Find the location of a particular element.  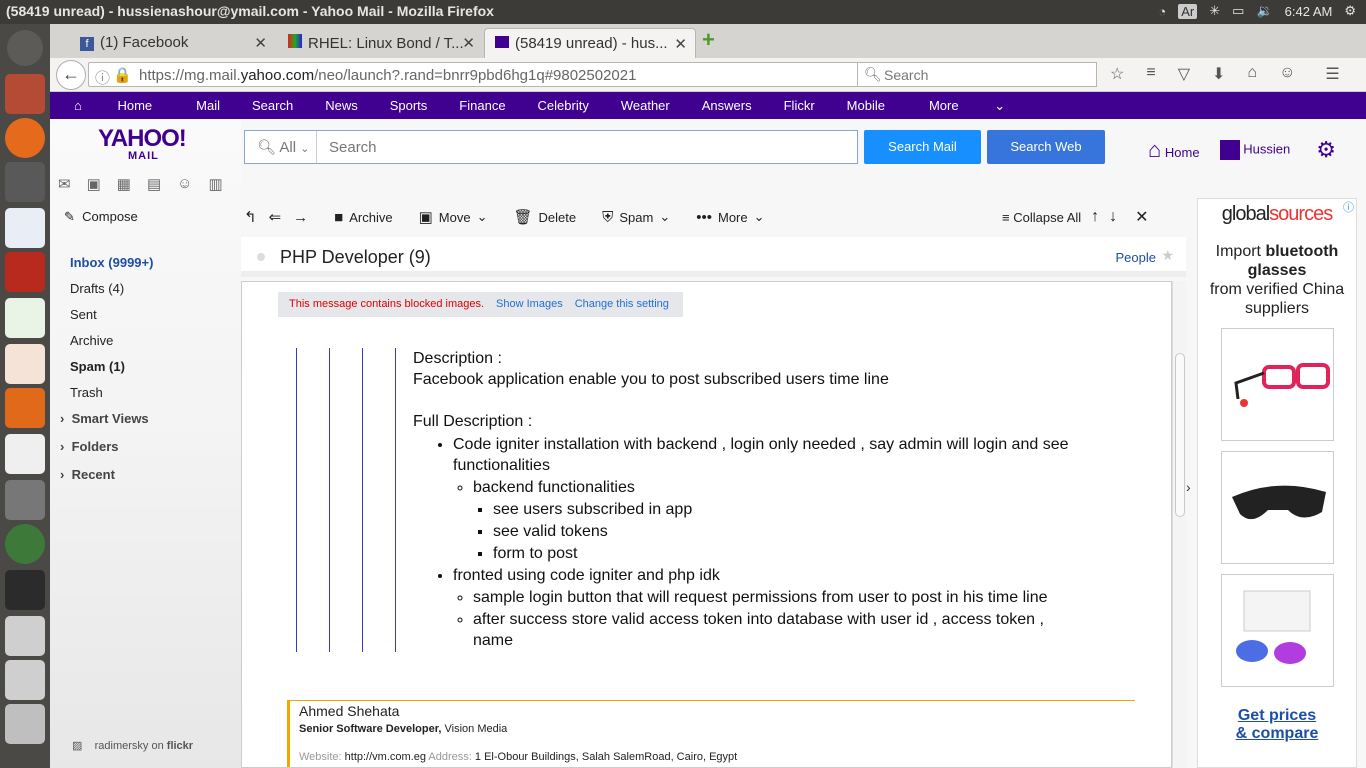

mail-search-bar: 🔍︎ All ⌄ Search is located at coordinates (551, 147).